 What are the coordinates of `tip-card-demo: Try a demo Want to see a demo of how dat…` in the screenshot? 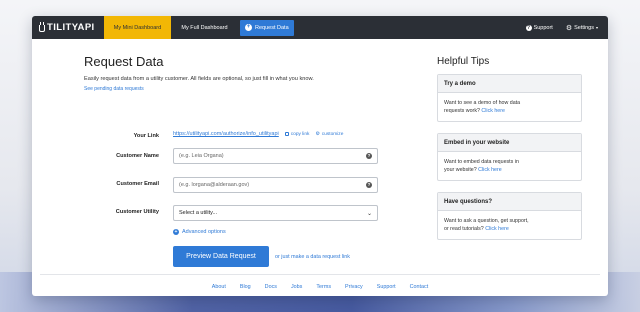 It's located at (509, 98).